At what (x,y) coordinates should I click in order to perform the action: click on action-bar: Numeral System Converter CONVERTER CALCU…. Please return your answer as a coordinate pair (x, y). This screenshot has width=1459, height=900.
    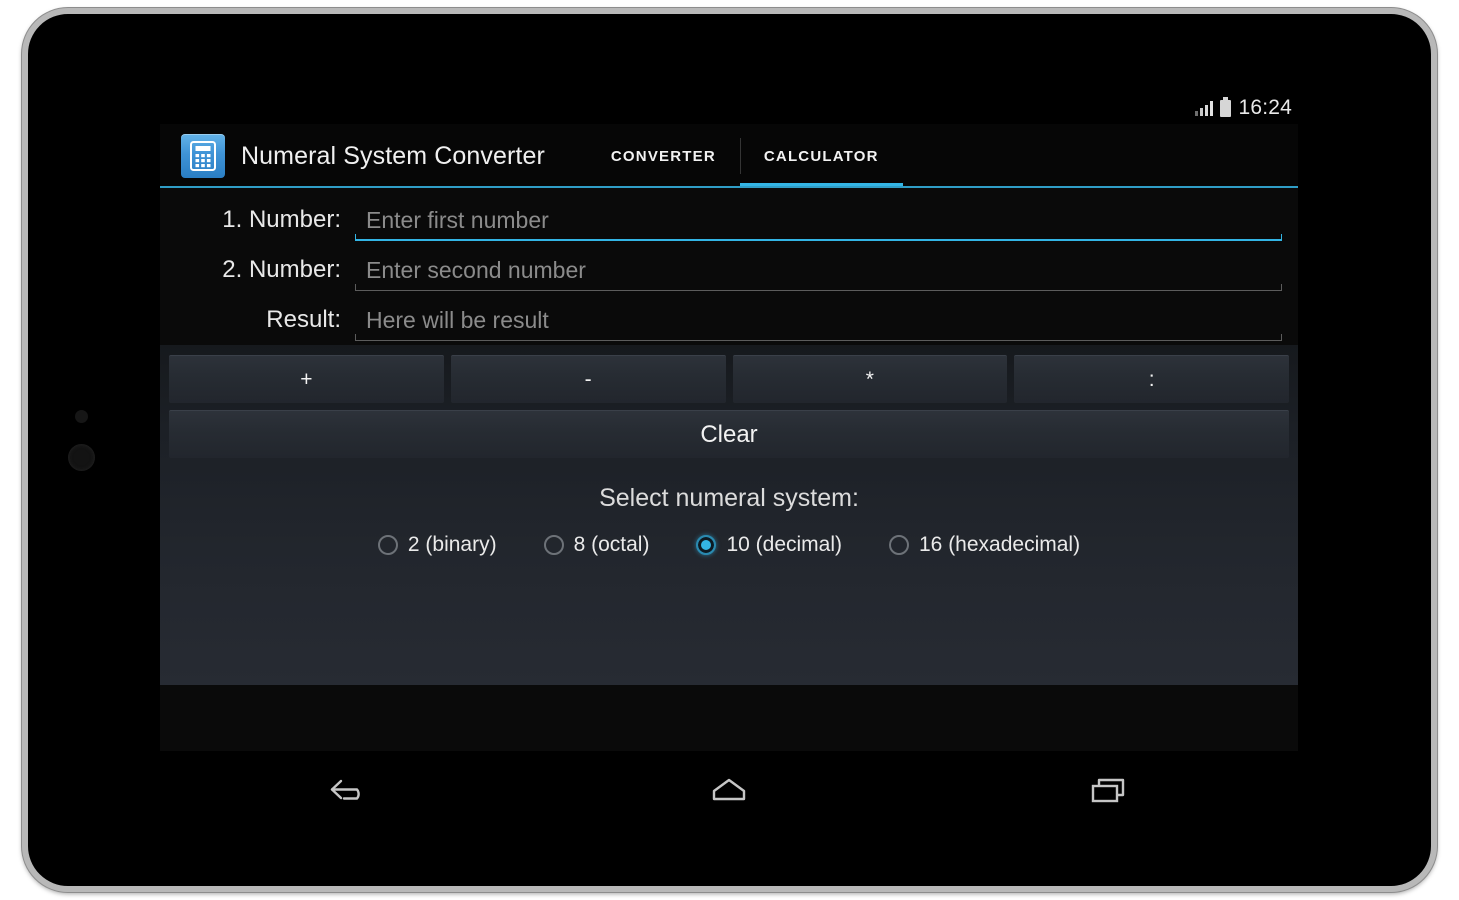
    Looking at the image, I should click on (729, 156).